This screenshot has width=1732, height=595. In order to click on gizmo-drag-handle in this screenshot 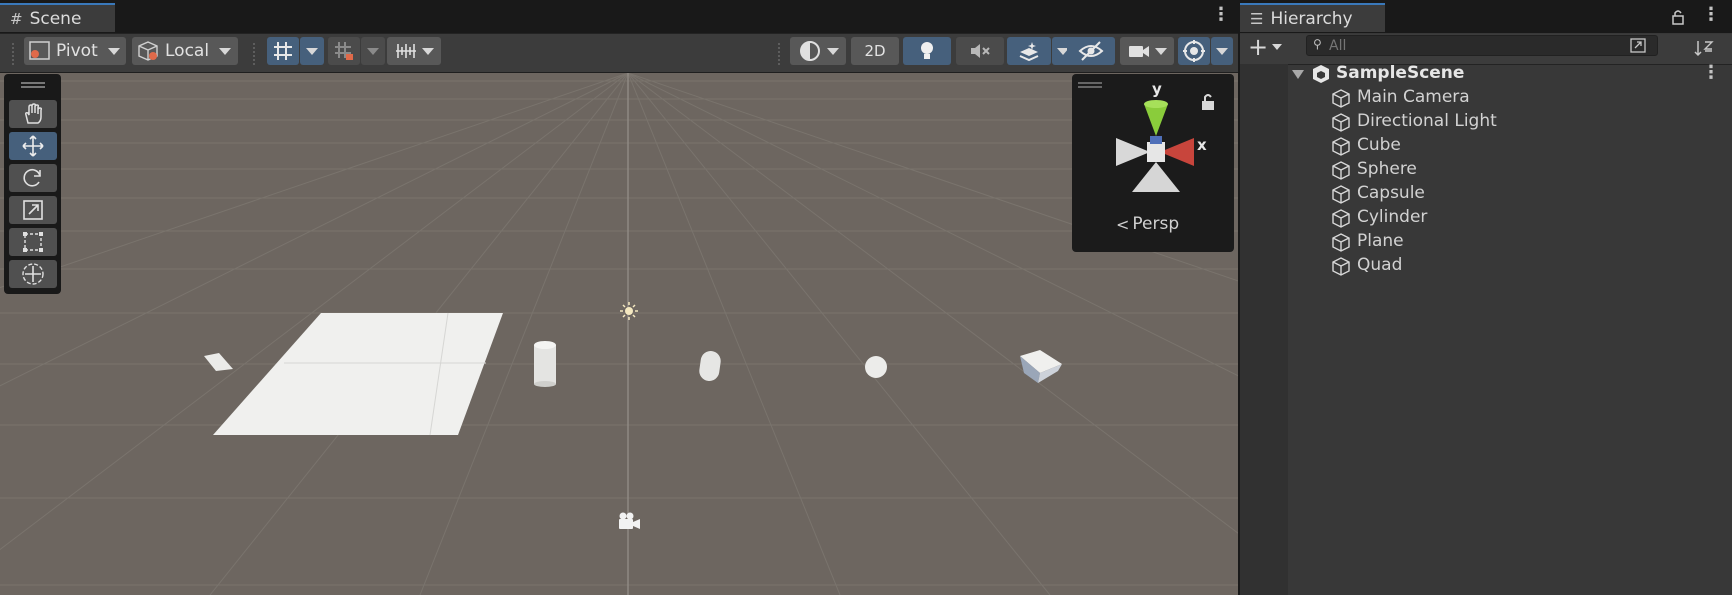, I will do `click(1090, 85)`.